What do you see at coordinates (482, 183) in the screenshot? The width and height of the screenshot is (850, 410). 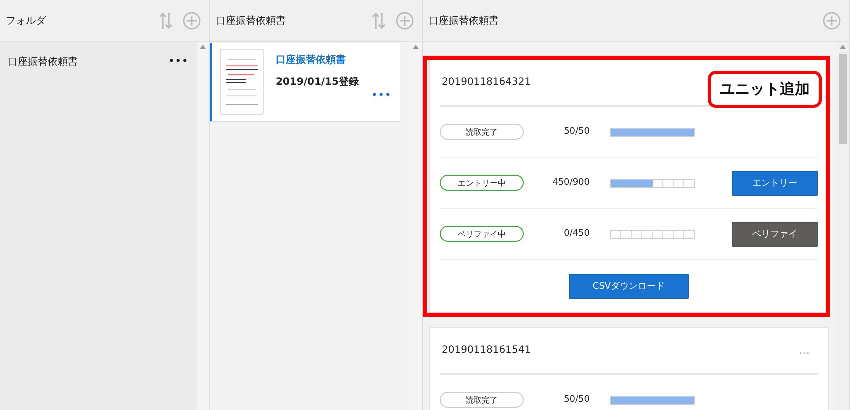 I see `status-badge: エントリー中` at bounding box center [482, 183].